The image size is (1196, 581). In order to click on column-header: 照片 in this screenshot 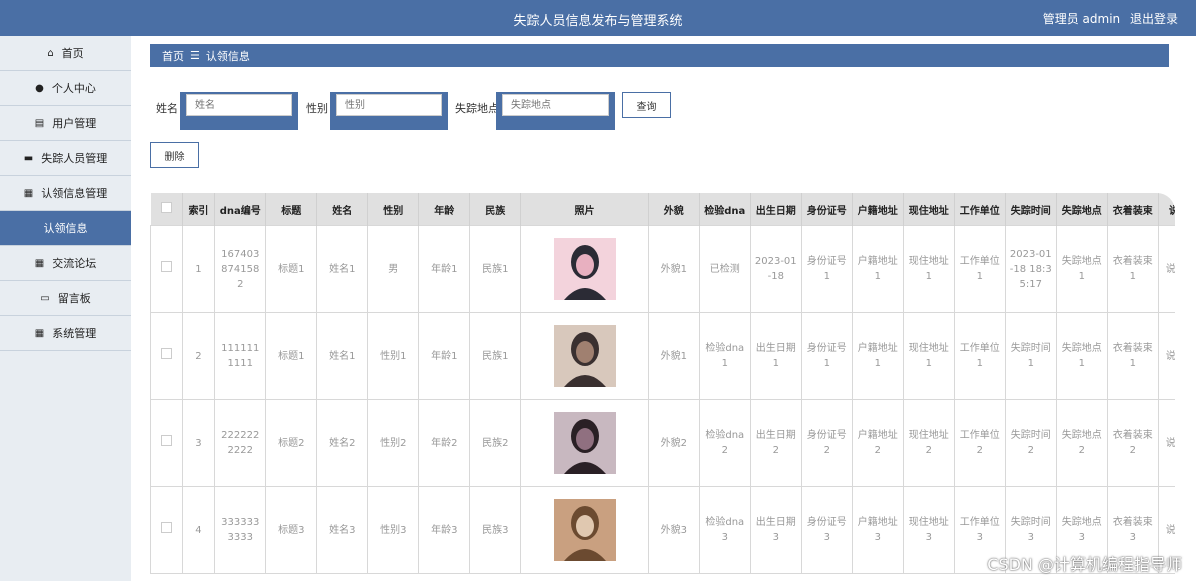, I will do `click(584, 209)`.